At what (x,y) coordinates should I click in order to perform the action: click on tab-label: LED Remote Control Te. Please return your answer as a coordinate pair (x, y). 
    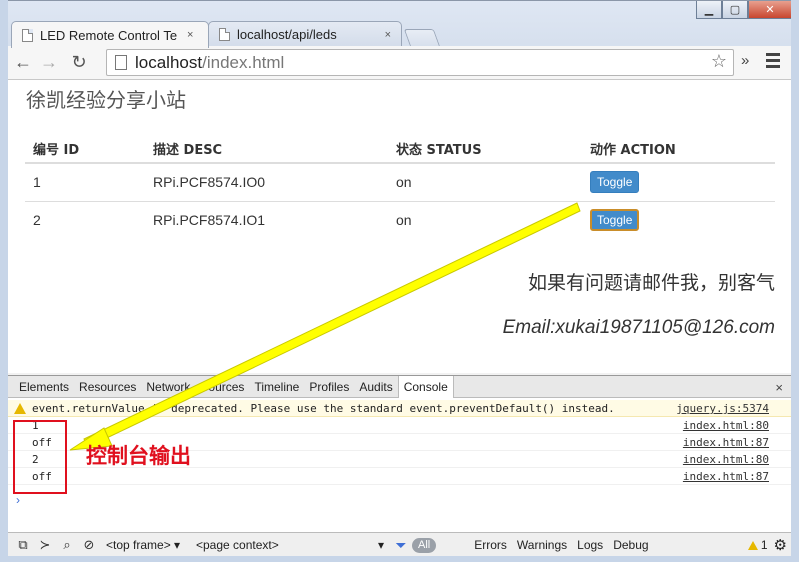
    Looking at the image, I should click on (109, 35).